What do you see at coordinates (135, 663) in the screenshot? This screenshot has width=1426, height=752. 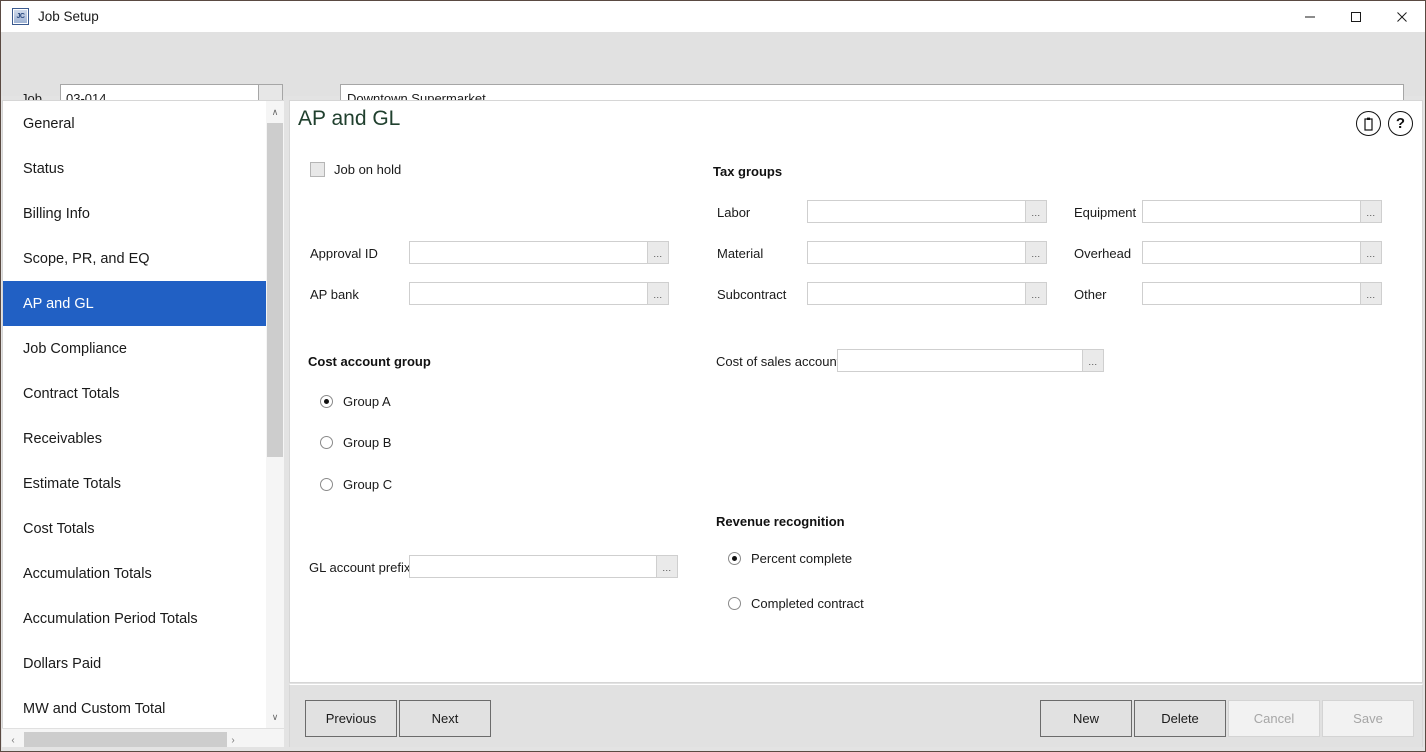 I see `sidebar-item-dollars-paid: Dollars Paid` at bounding box center [135, 663].